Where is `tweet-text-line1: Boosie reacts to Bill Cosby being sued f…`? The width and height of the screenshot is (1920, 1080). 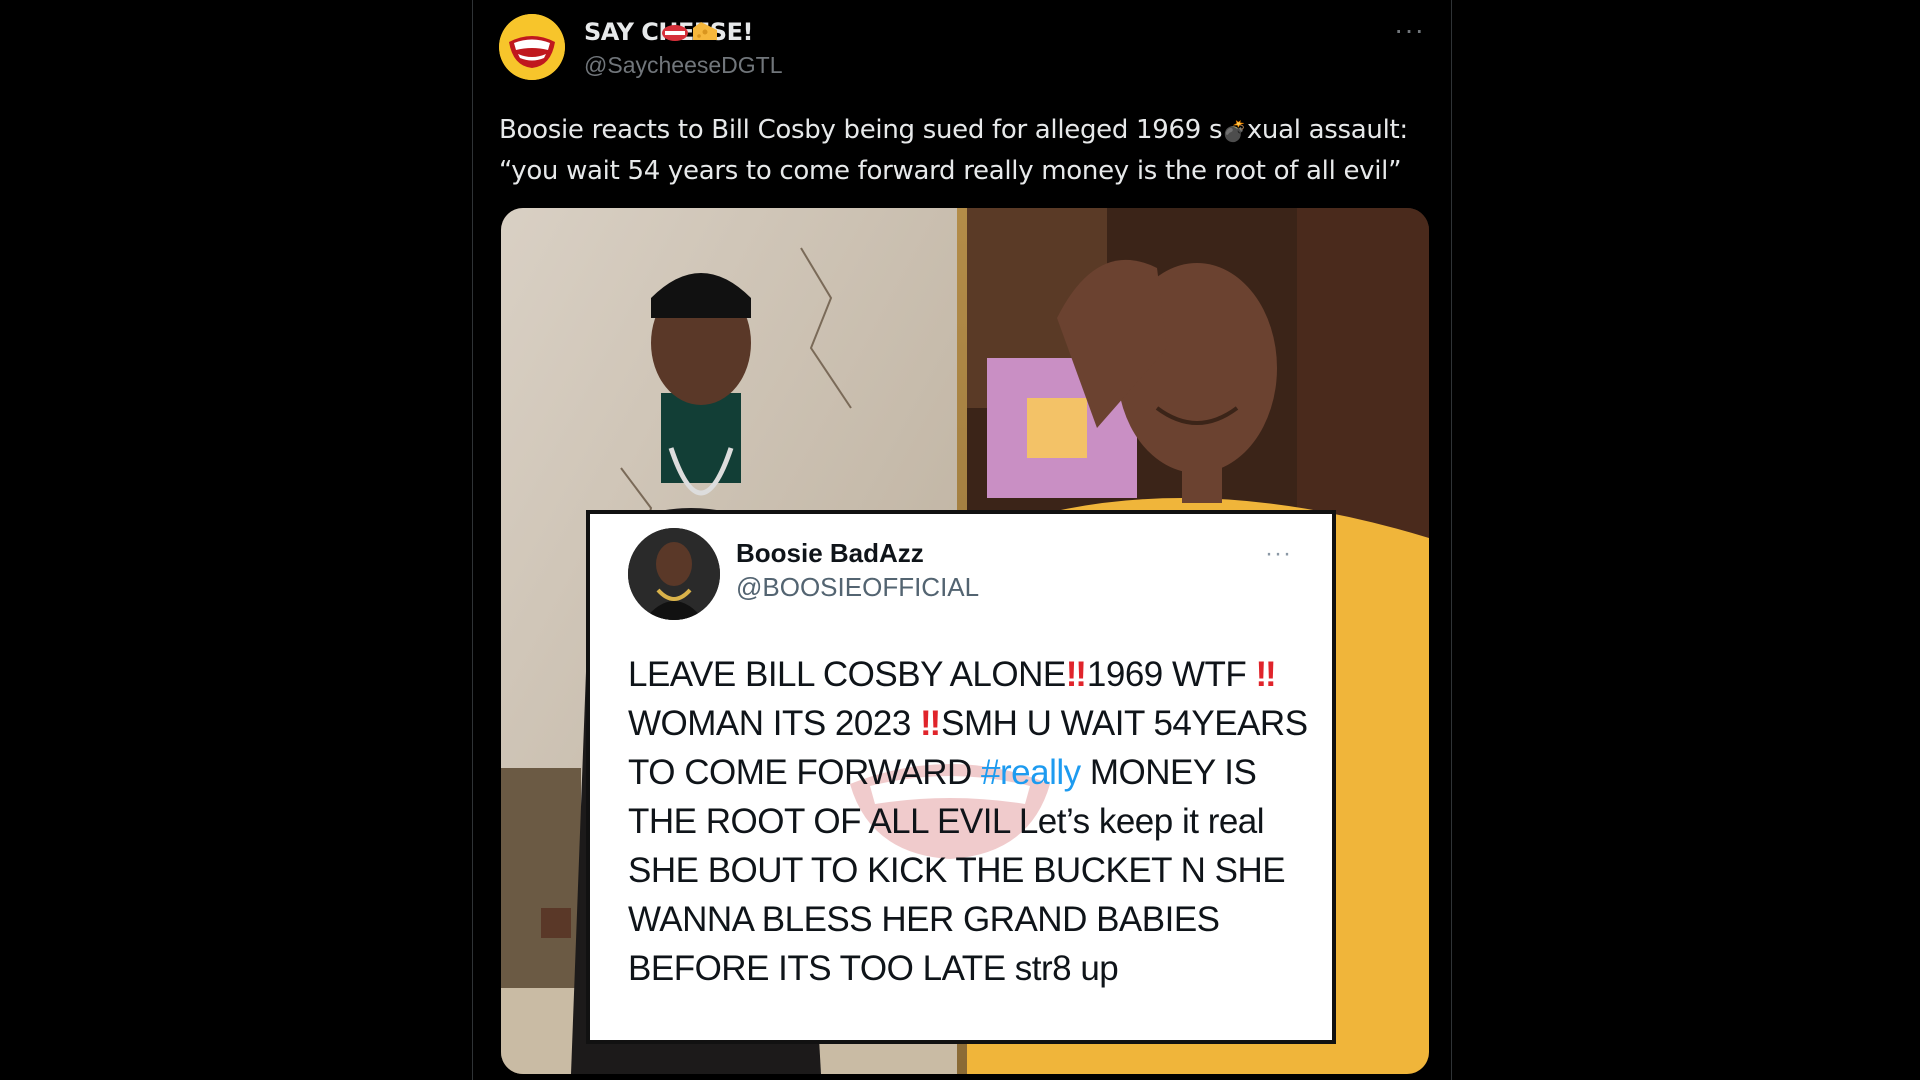
tweet-text-line1: Boosie reacts to Bill Cosby being sued f… is located at coordinates (861, 130).